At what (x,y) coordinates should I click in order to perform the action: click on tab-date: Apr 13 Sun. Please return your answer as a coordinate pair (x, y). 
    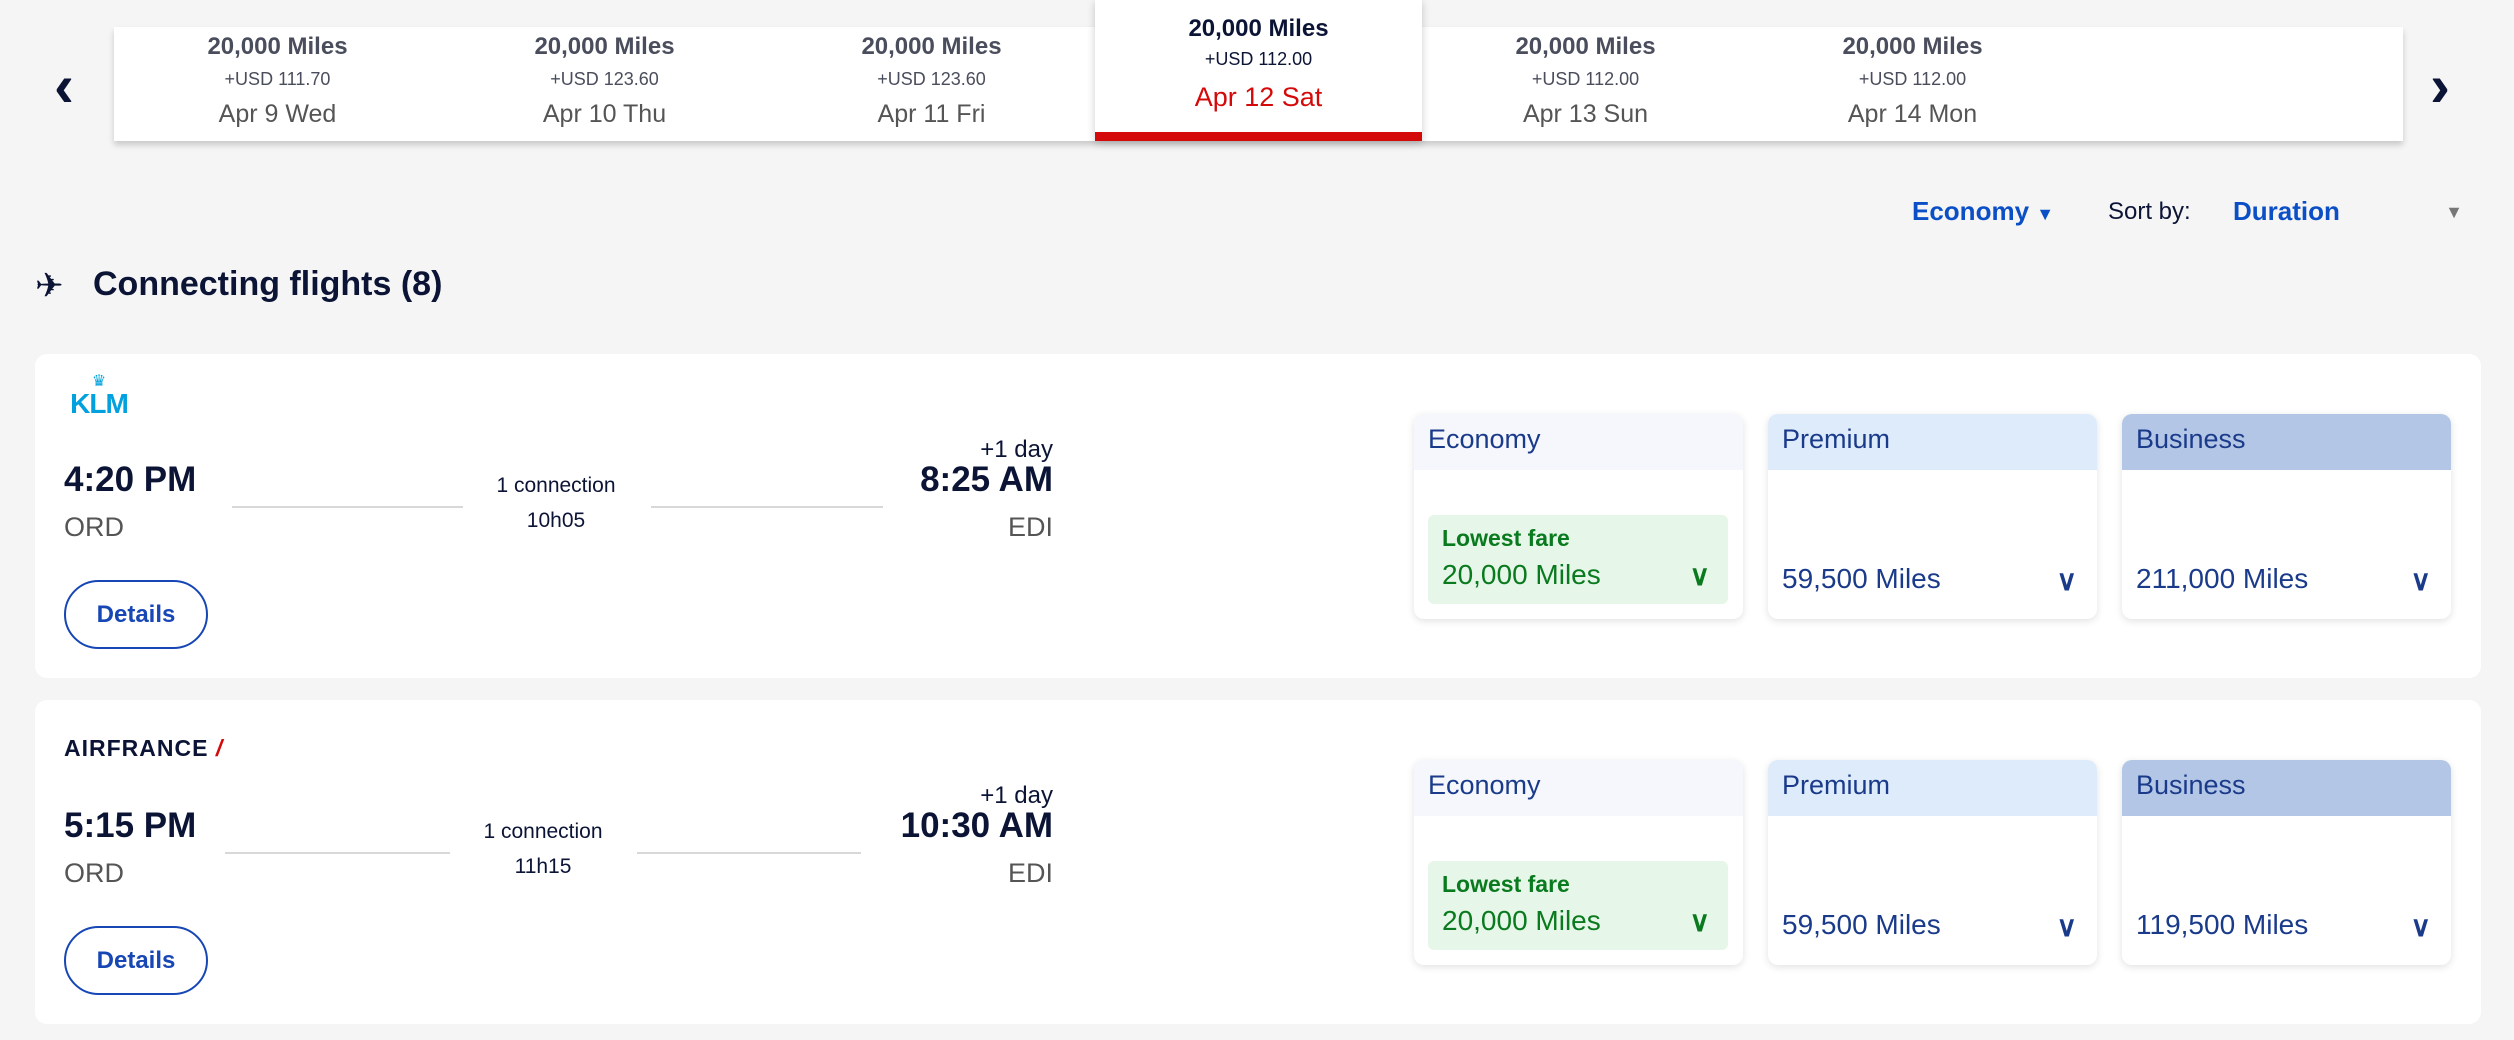
    Looking at the image, I should click on (1585, 114).